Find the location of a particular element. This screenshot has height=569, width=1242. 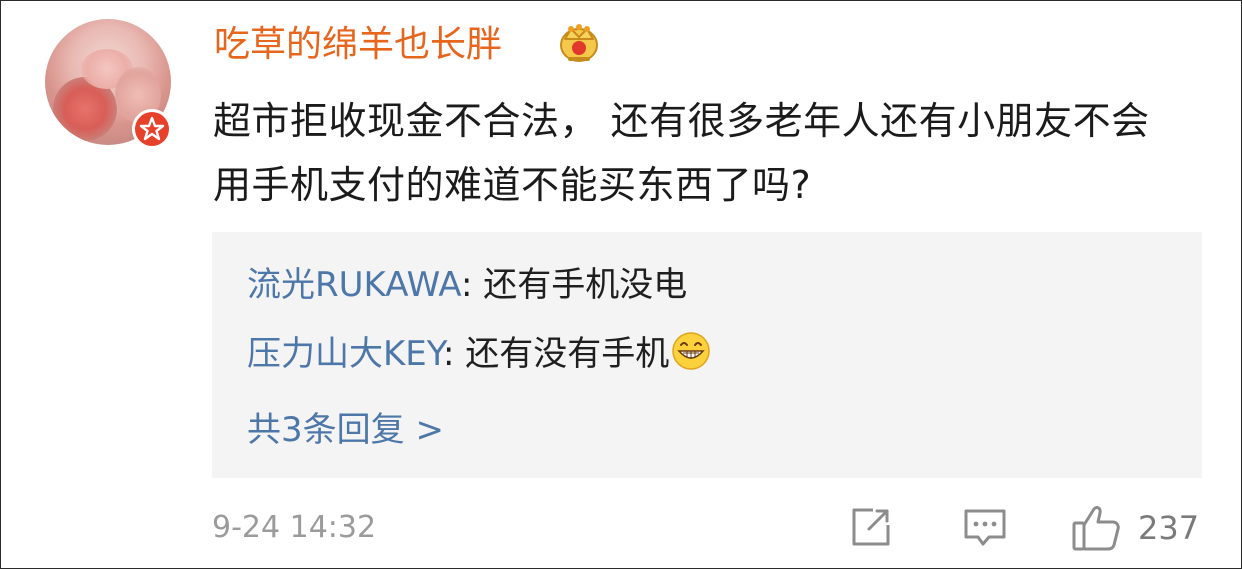

reply-item: 流光RUKAWA: 还有手机没电 is located at coordinates (467, 285).